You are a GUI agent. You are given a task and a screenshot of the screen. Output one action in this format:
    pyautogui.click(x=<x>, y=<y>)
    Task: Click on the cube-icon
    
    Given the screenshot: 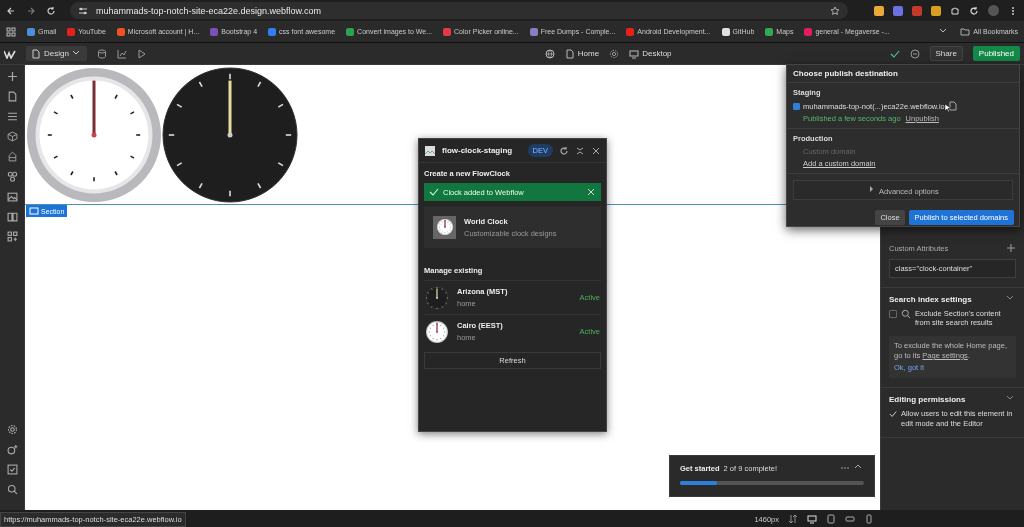 What is the action you would take?
    pyautogui.click(x=12, y=136)
    